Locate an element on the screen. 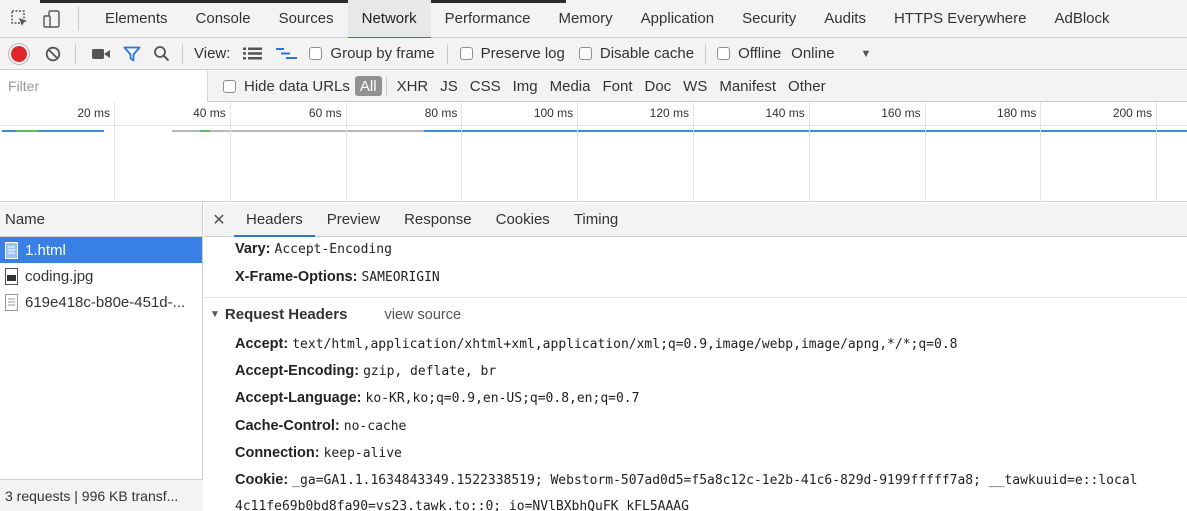  filter-input: Filter is located at coordinates (104, 86).